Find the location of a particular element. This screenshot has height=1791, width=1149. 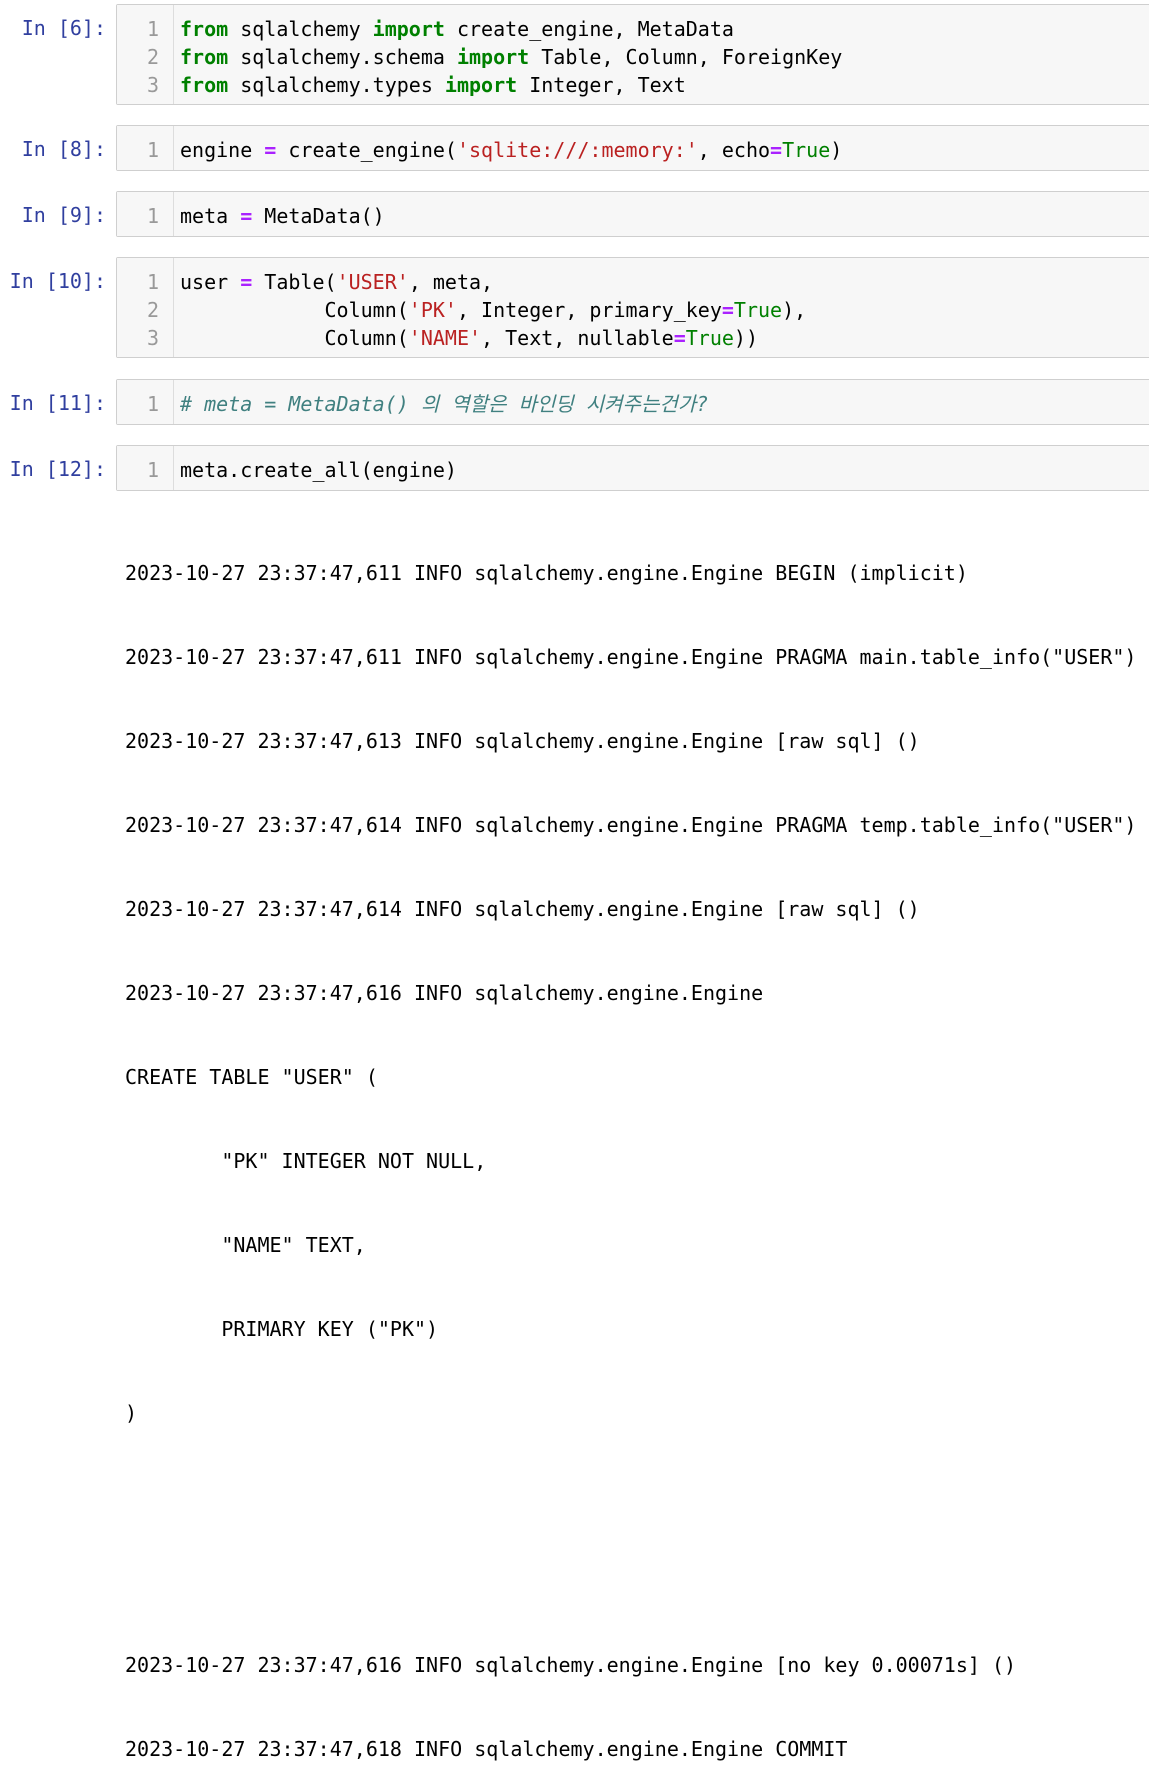

output-line: ) is located at coordinates (131, 1413).